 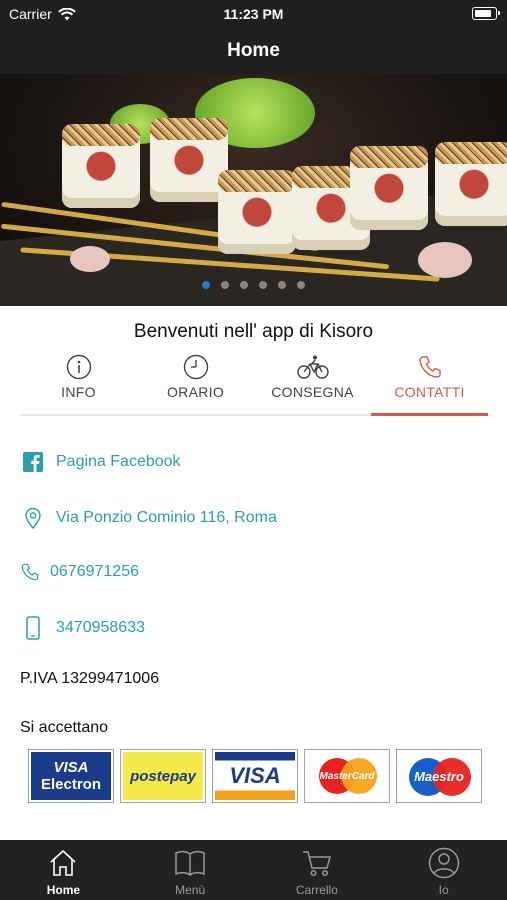 I want to click on status-time: 11:23 PM, so click(x=253, y=14).